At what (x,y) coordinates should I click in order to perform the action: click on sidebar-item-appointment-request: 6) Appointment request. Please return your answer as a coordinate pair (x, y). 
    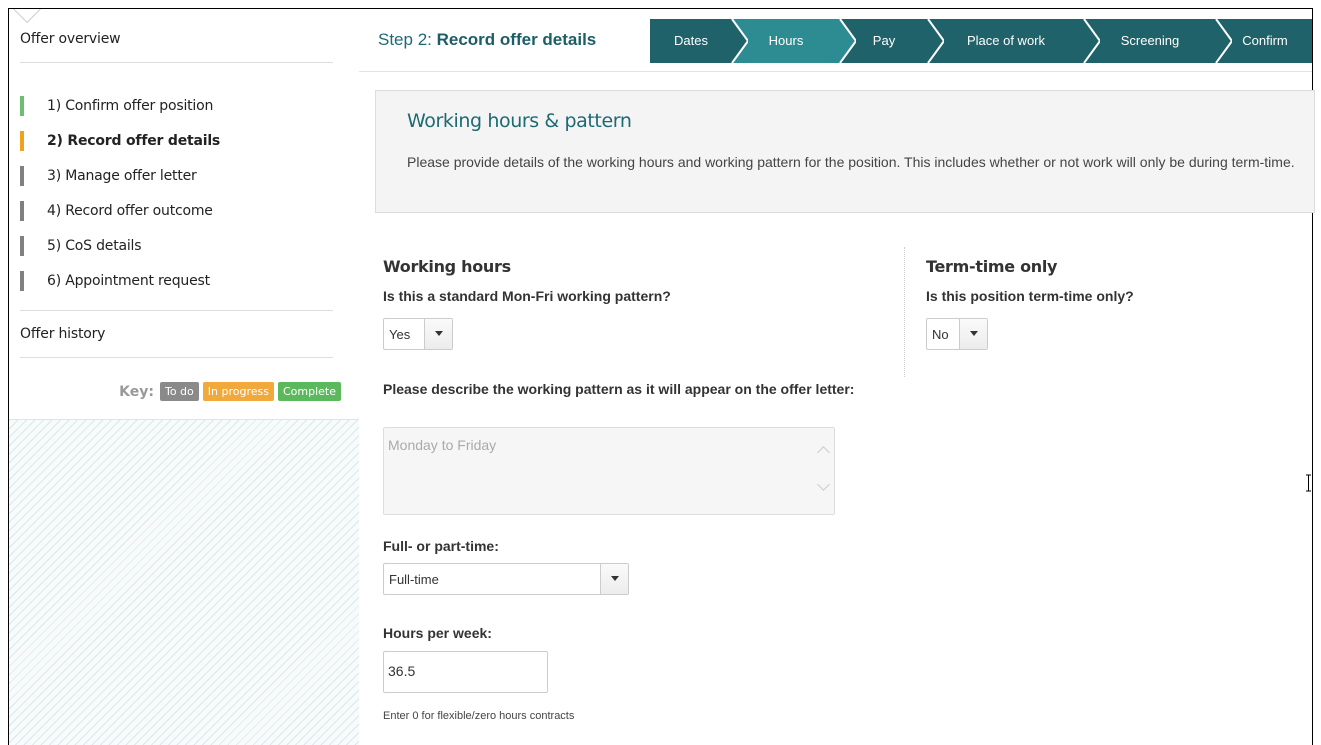
    Looking at the image, I should click on (120, 288).